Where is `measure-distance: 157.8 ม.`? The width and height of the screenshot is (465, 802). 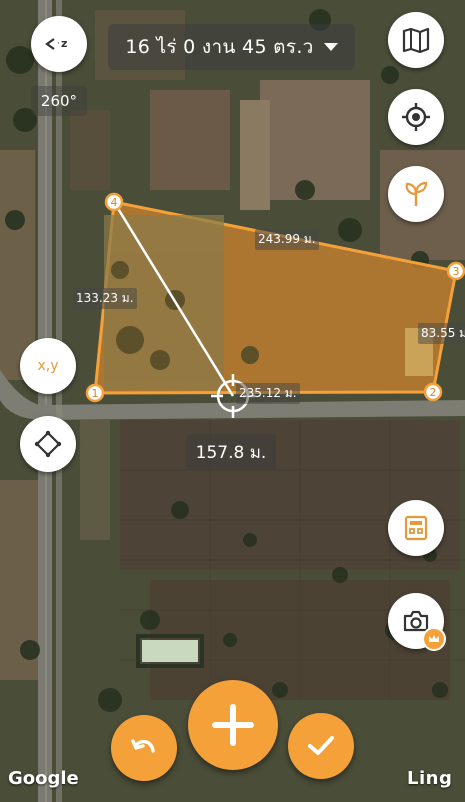
measure-distance: 157.8 ม. is located at coordinates (231, 452).